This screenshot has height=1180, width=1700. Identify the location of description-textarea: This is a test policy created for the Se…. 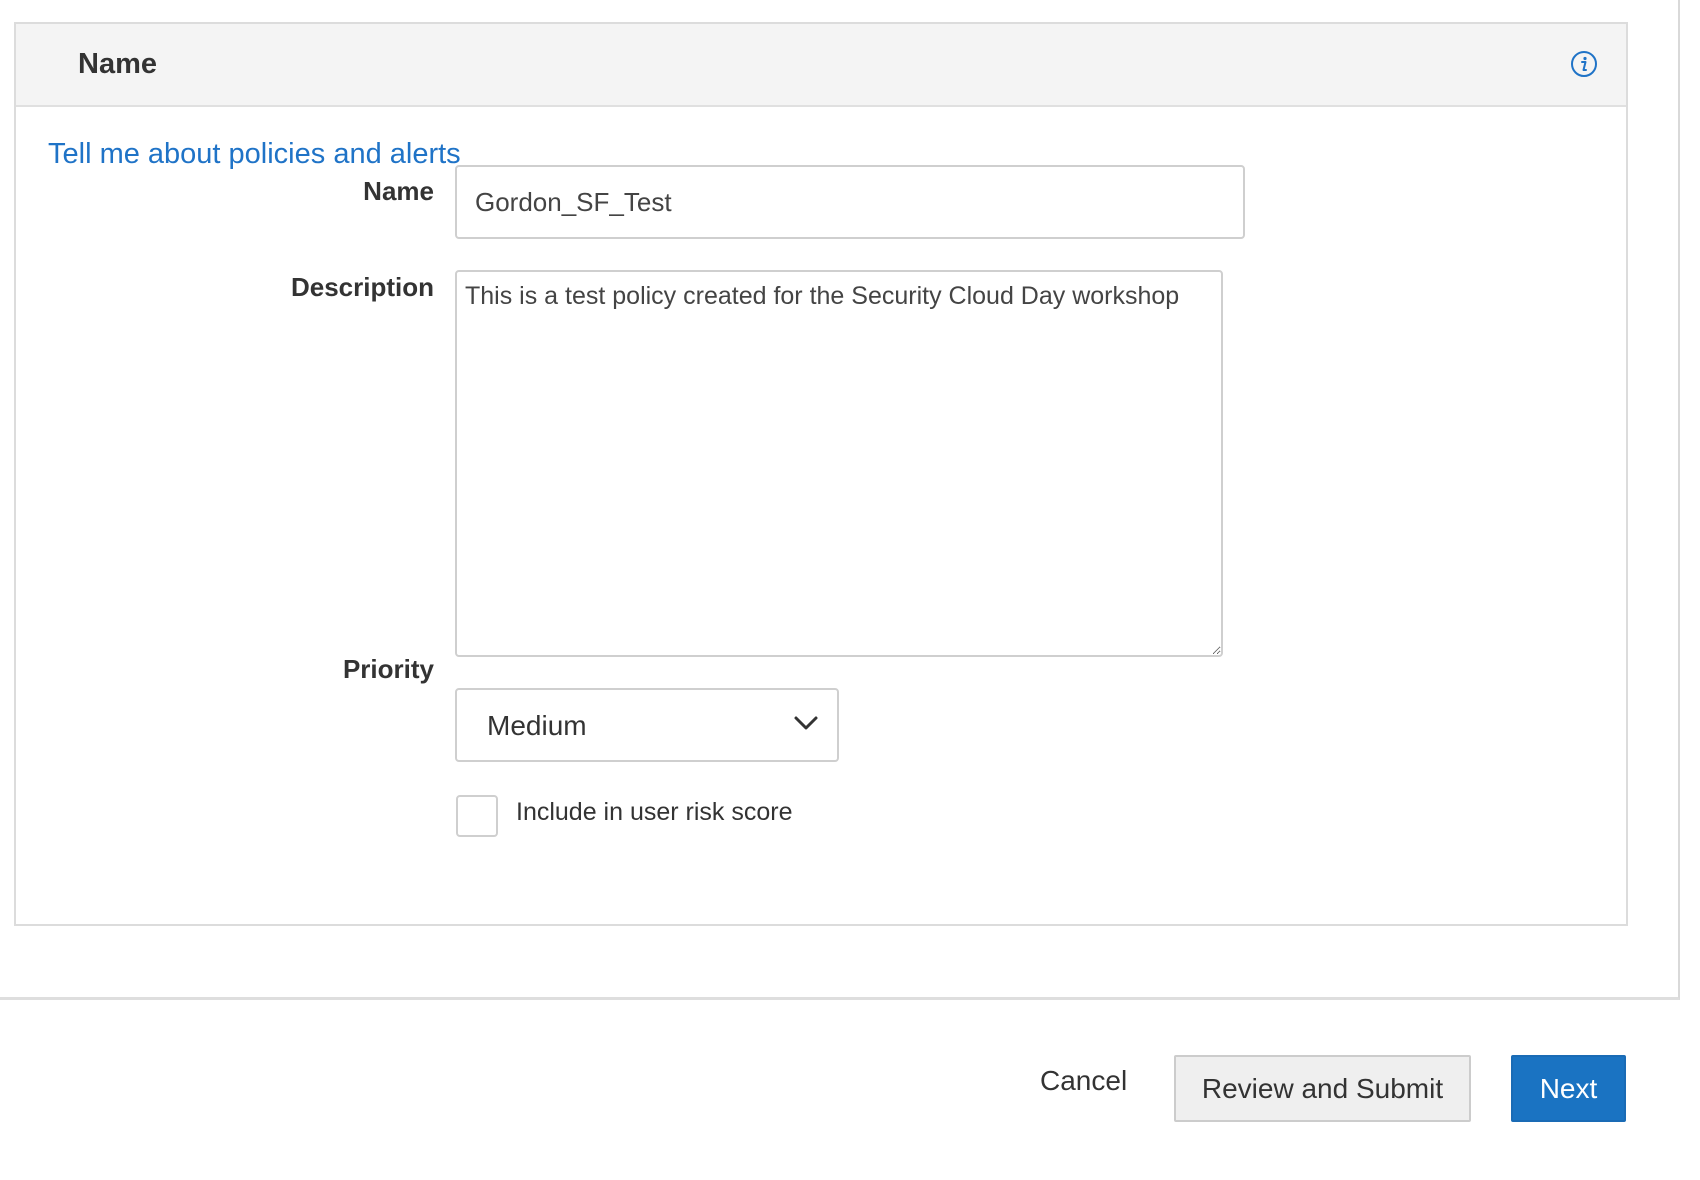
(839, 463).